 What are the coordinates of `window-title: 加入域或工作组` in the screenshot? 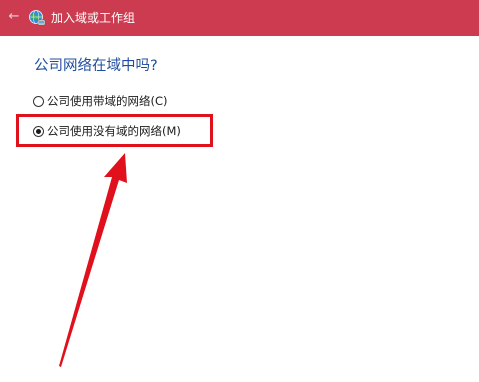 It's located at (93, 18).